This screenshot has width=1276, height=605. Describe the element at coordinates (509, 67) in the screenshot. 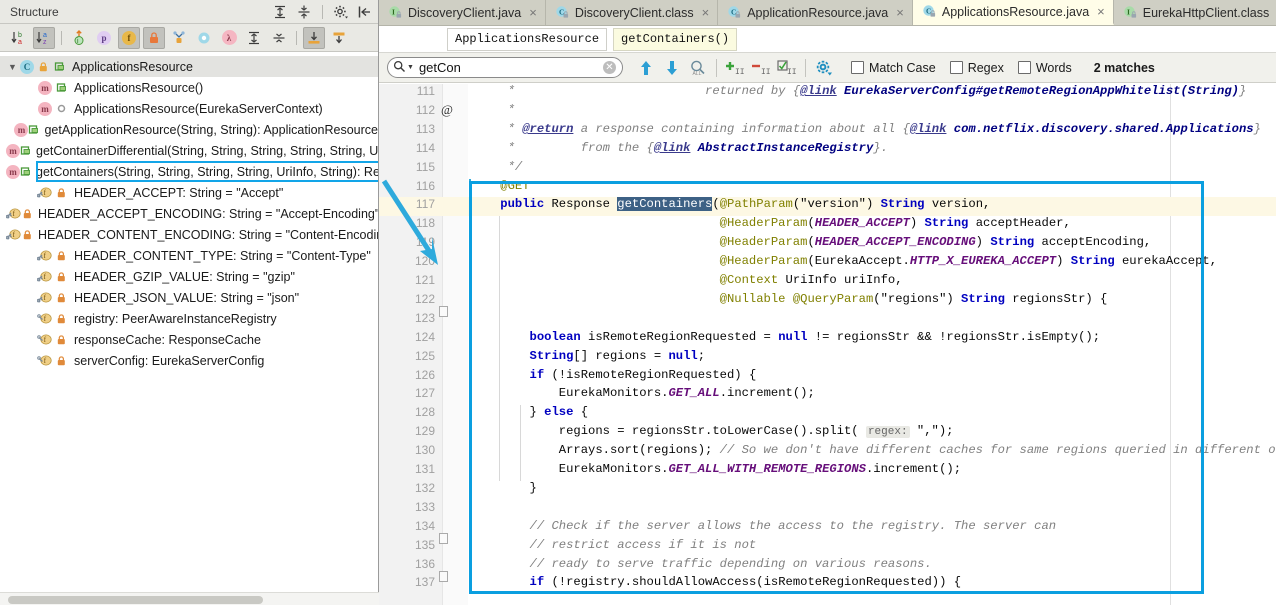

I see `search-input` at that location.